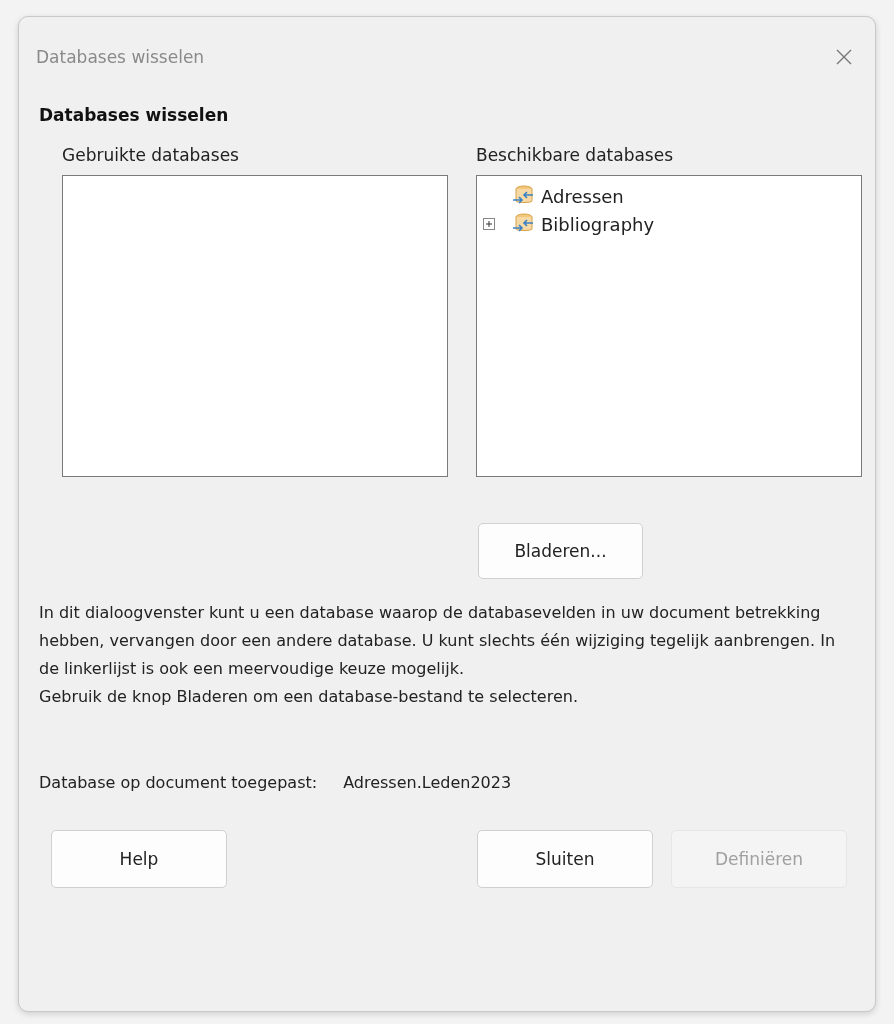 This screenshot has width=894, height=1024. I want to click on description-text: Gebruik de knop Bladeren om een database-bestand te selecteren., so click(309, 697).